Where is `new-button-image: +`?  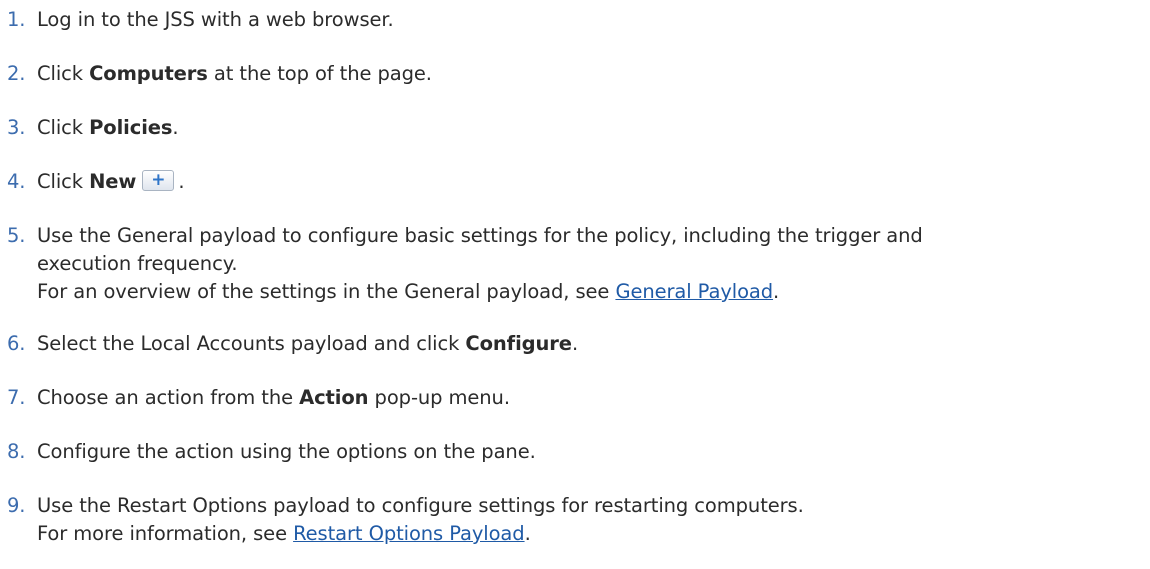 new-button-image: + is located at coordinates (158, 180).